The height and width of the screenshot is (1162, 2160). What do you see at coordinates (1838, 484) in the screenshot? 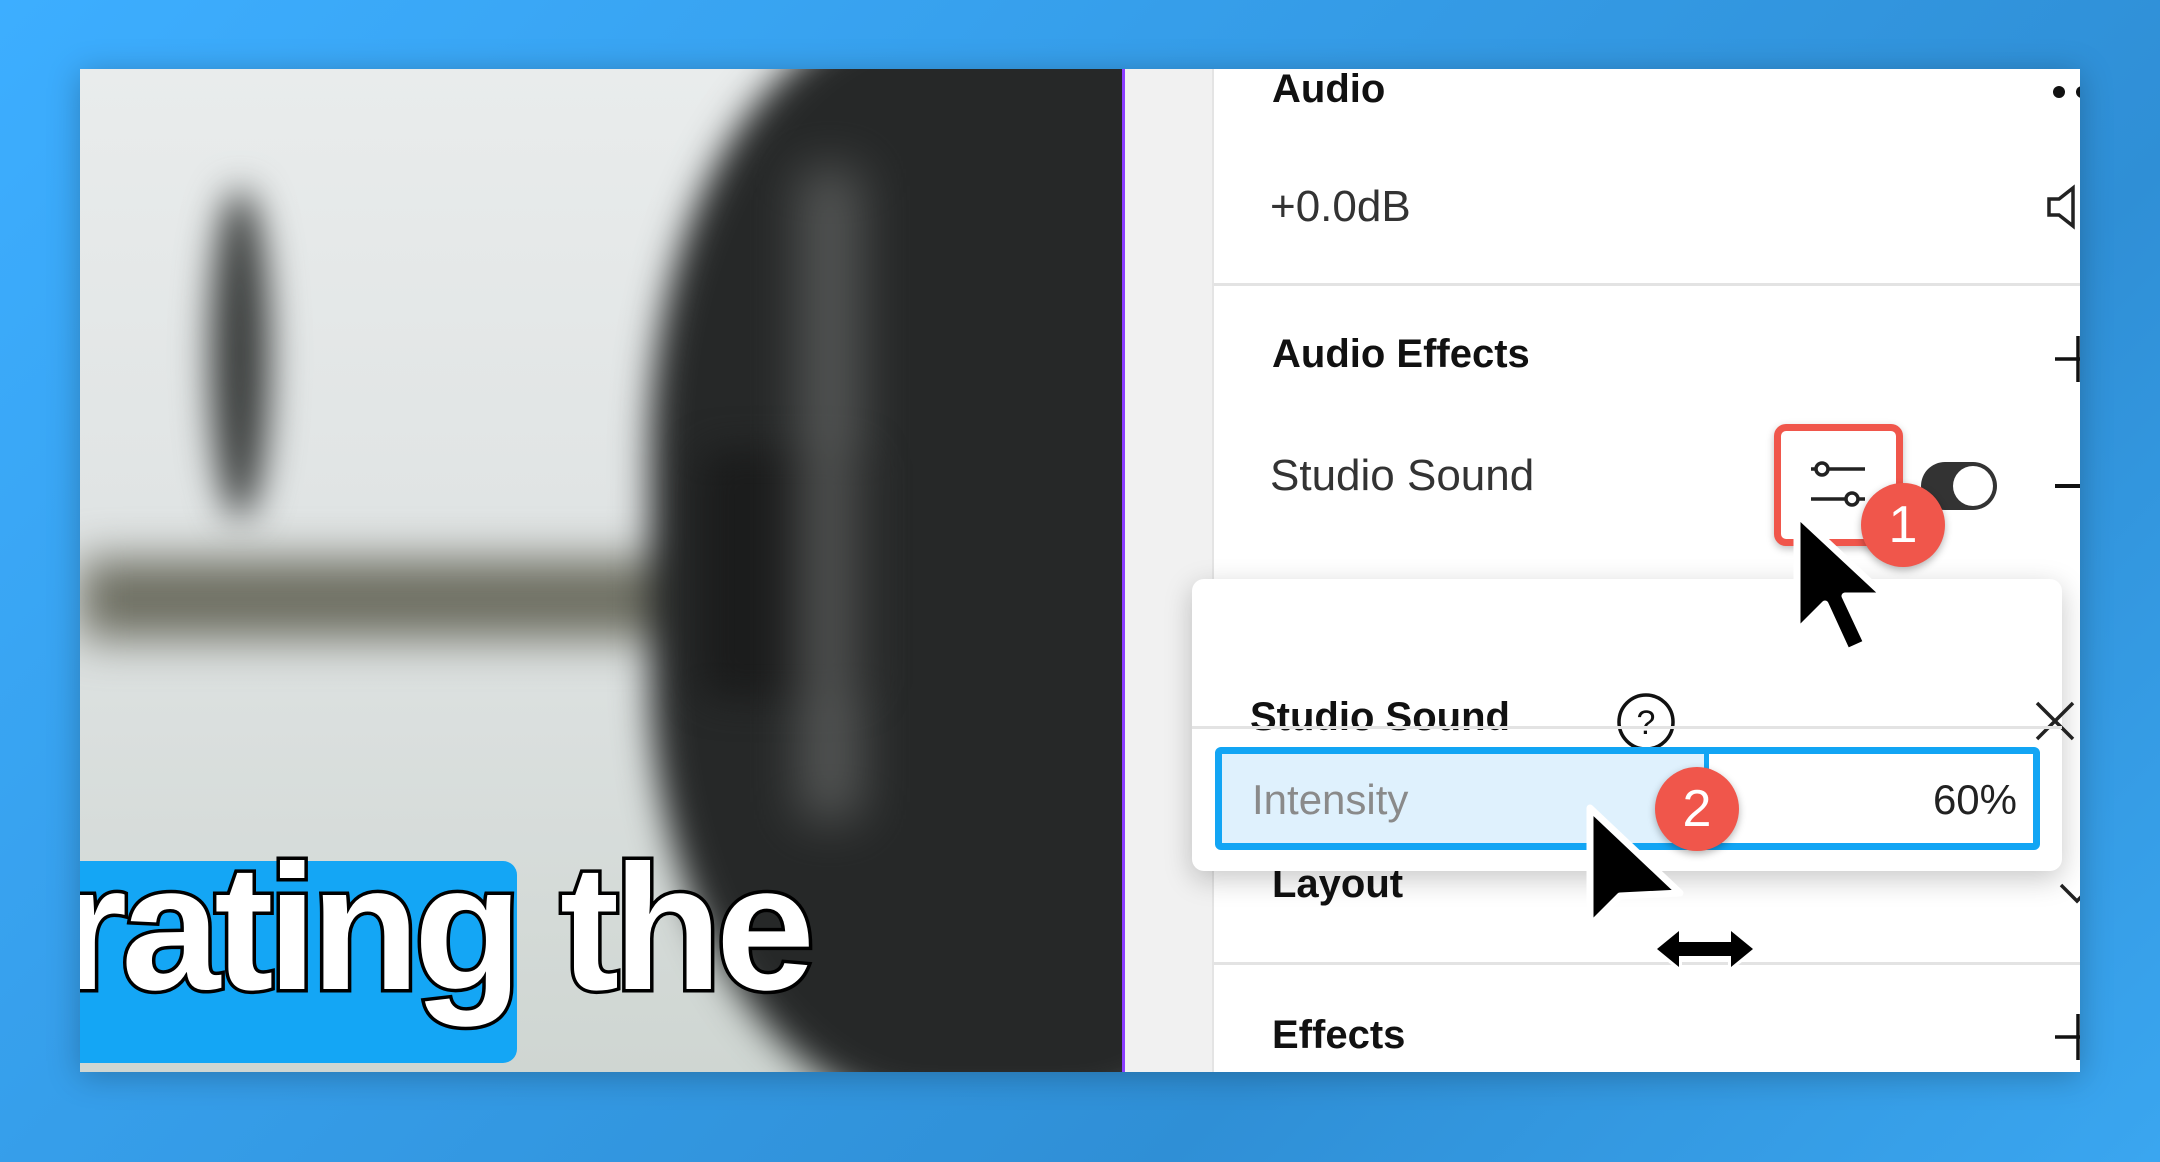
I see `sliders-icon` at bounding box center [1838, 484].